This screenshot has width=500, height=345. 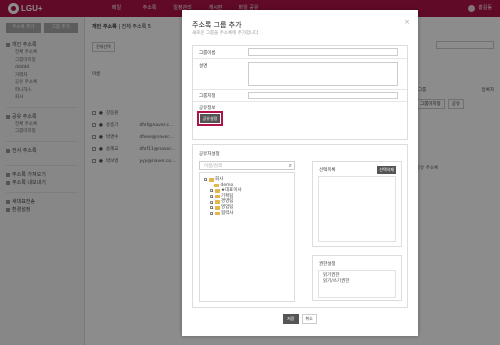 What do you see at coordinates (323, 95) in the screenshot?
I see `group-assign-input` at bounding box center [323, 95].